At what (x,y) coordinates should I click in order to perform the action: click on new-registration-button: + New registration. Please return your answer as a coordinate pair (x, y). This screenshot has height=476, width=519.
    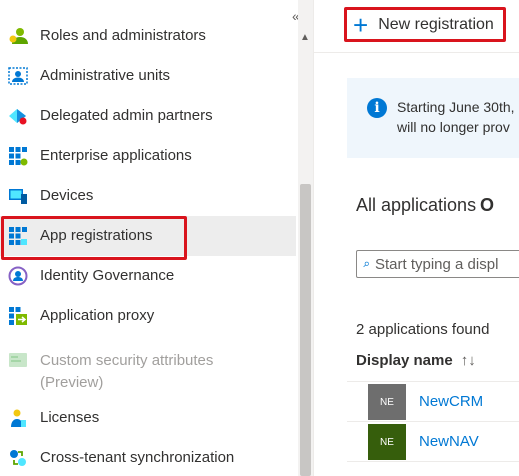
    Looking at the image, I should click on (425, 24).